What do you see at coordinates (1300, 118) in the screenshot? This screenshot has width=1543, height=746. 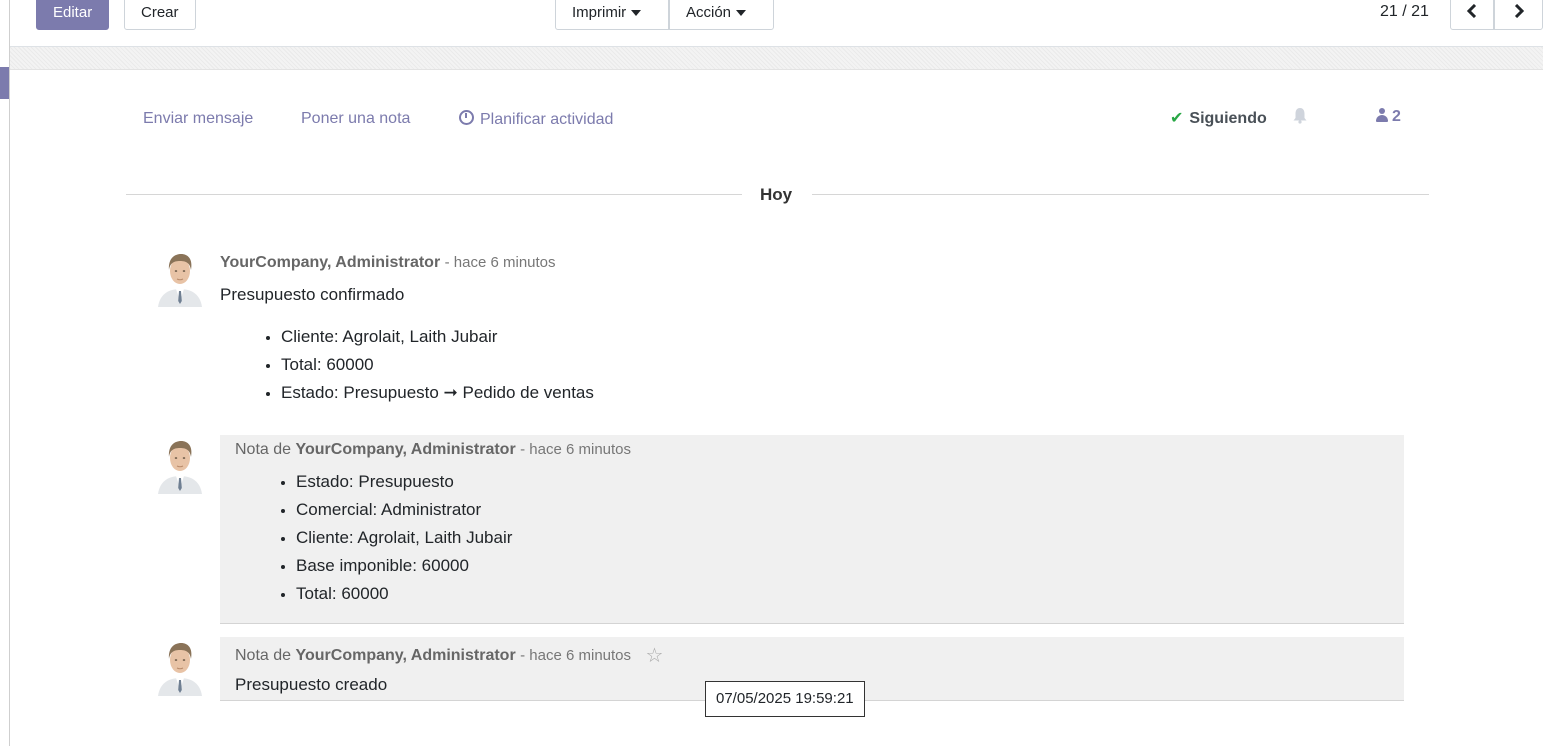 I see `bell-icon` at bounding box center [1300, 118].